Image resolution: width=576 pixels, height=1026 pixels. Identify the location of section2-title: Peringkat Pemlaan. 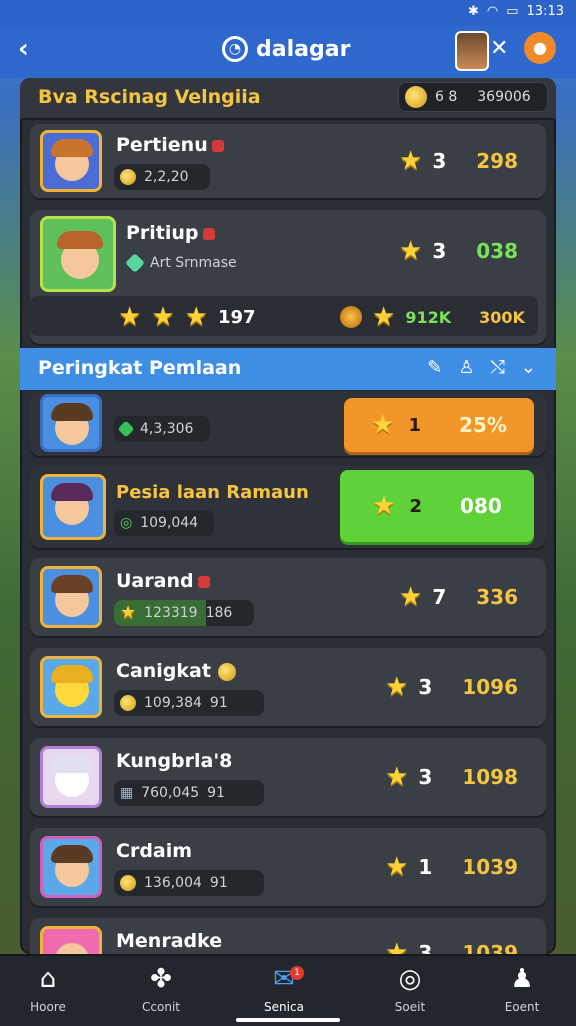
(140, 368).